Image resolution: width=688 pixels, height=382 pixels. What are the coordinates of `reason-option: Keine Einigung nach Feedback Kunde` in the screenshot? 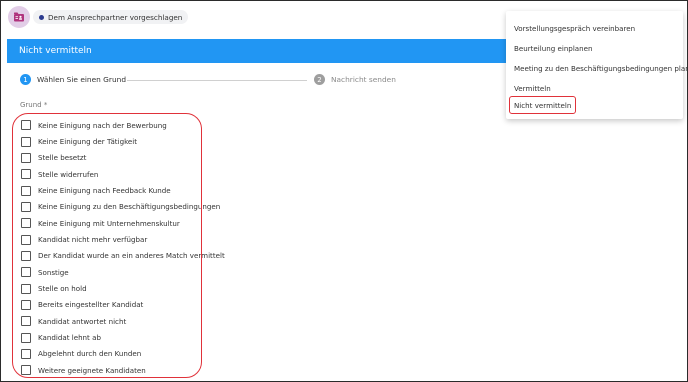 It's located at (121, 190).